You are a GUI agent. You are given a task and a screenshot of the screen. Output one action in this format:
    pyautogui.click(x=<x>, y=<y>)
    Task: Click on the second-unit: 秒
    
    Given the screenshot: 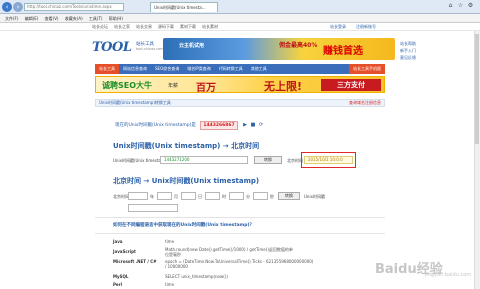 What is the action you would take?
    pyautogui.click(x=272, y=196)
    